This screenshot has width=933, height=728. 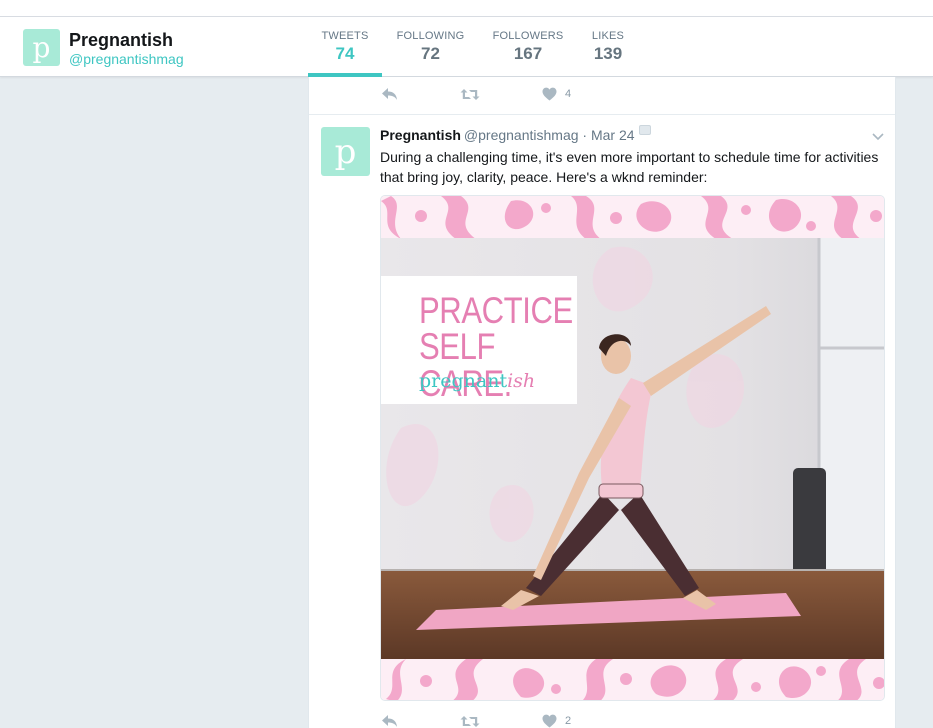 What do you see at coordinates (126, 59) in the screenshot?
I see `profile-handle: @pregnantishmag` at bounding box center [126, 59].